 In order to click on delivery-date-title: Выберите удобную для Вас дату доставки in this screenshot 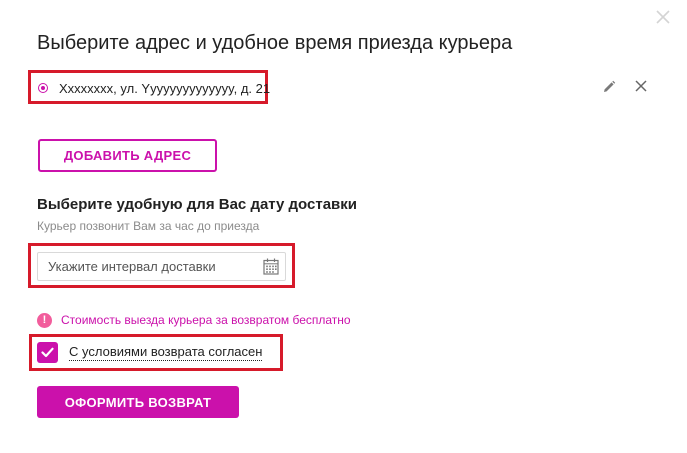, I will do `click(197, 204)`.